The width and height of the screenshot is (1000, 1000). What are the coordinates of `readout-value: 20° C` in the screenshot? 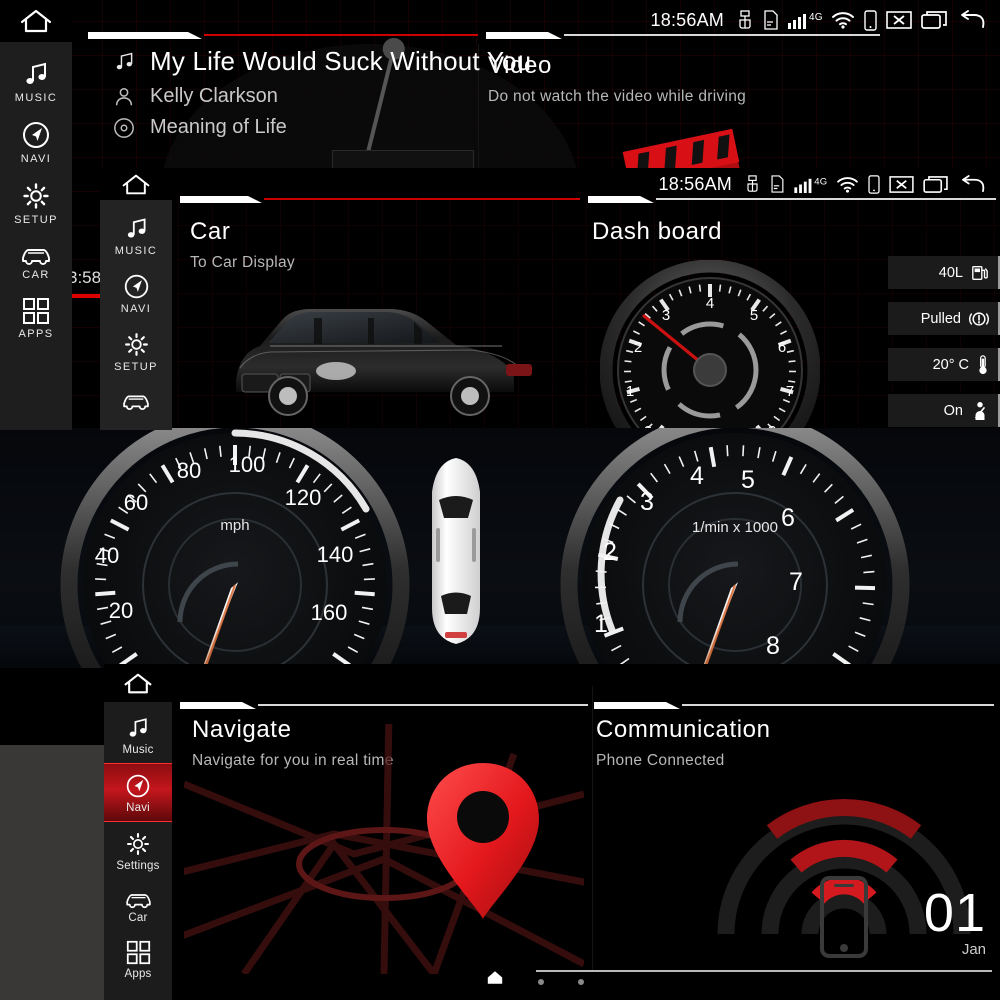 It's located at (950, 364).